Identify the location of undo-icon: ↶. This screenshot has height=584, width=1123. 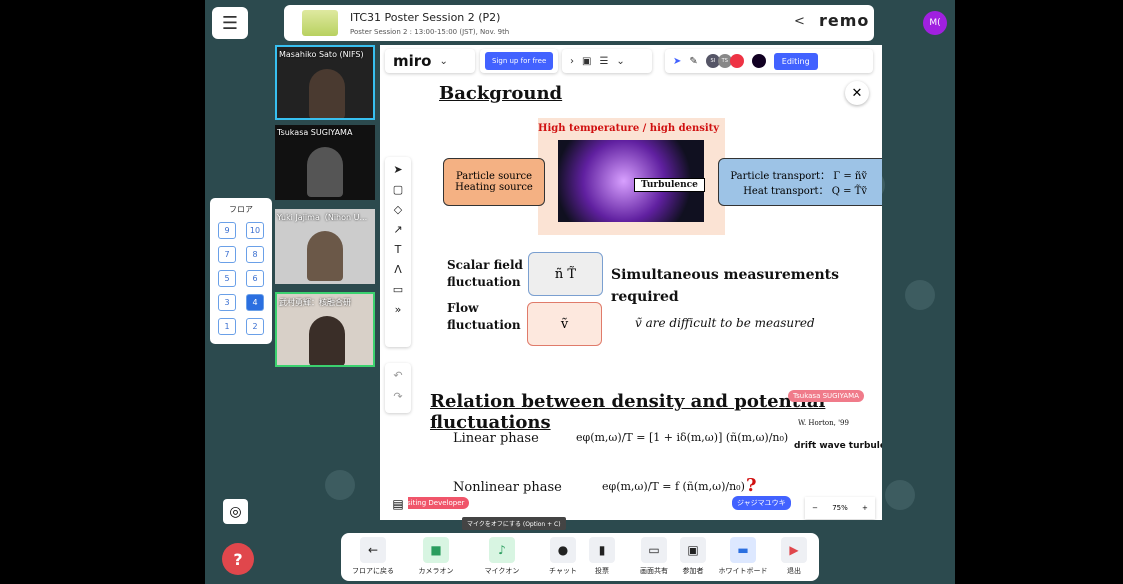
(397, 375).